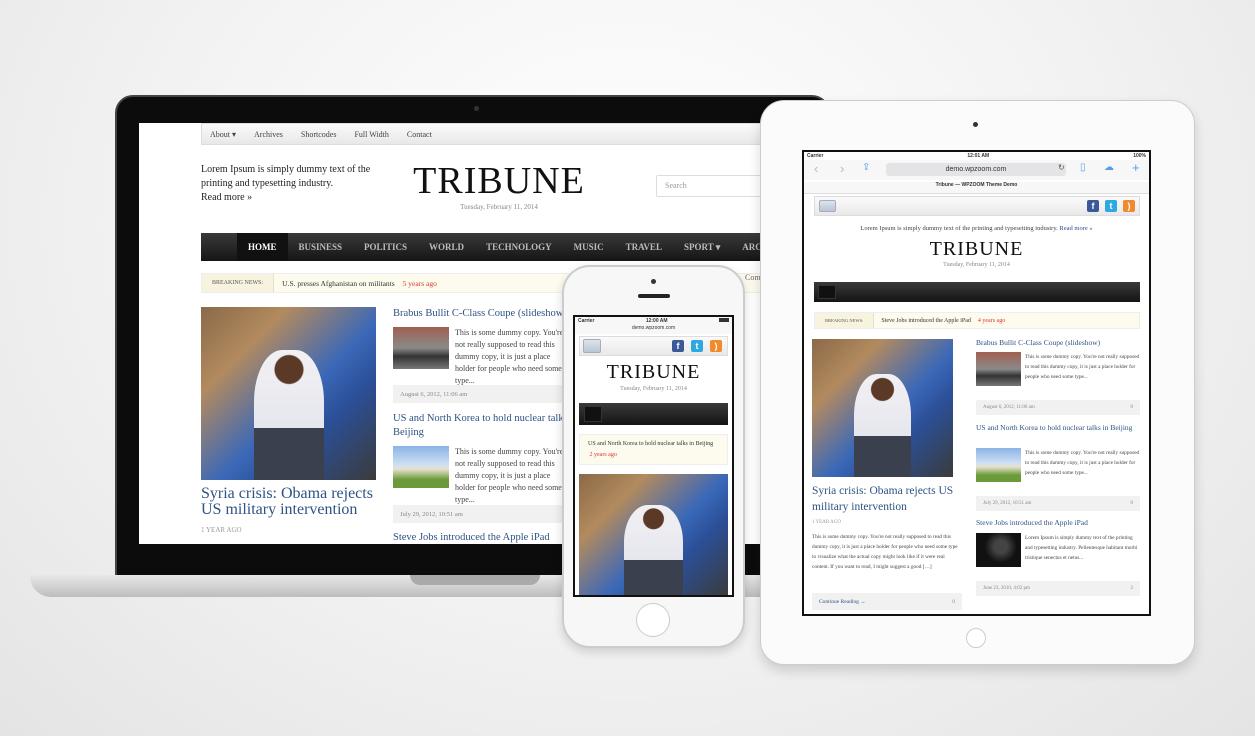 This screenshot has height=736, width=1255. What do you see at coordinates (866, 167) in the screenshot?
I see `share-icon: ⇪` at bounding box center [866, 167].